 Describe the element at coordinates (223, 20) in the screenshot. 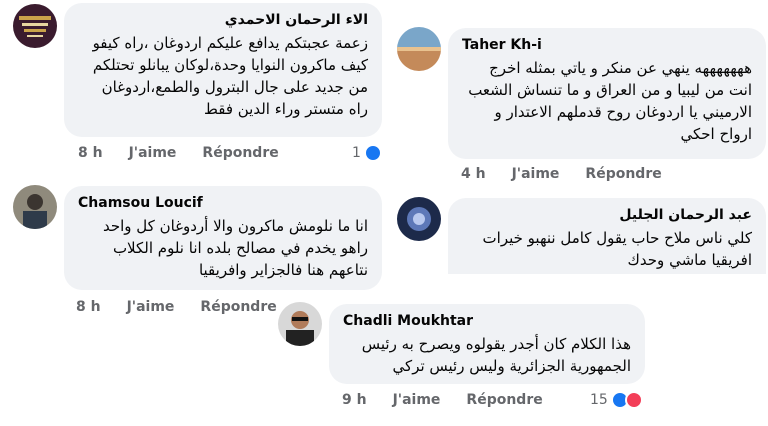

I see `comment-author: الاء الرحمان الاحمدي` at that location.